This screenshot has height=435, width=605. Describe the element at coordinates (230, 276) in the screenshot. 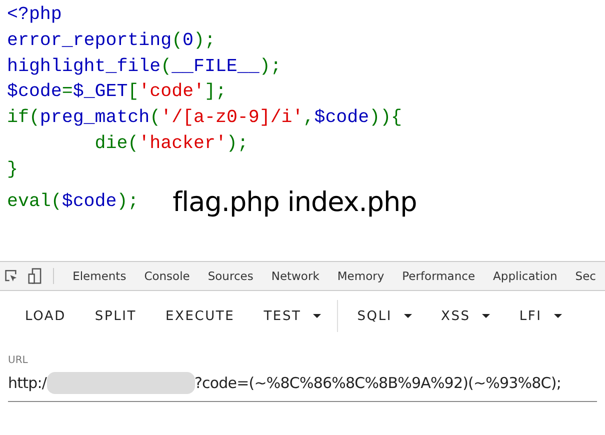

I see `devtools-tab: Sources` at that location.